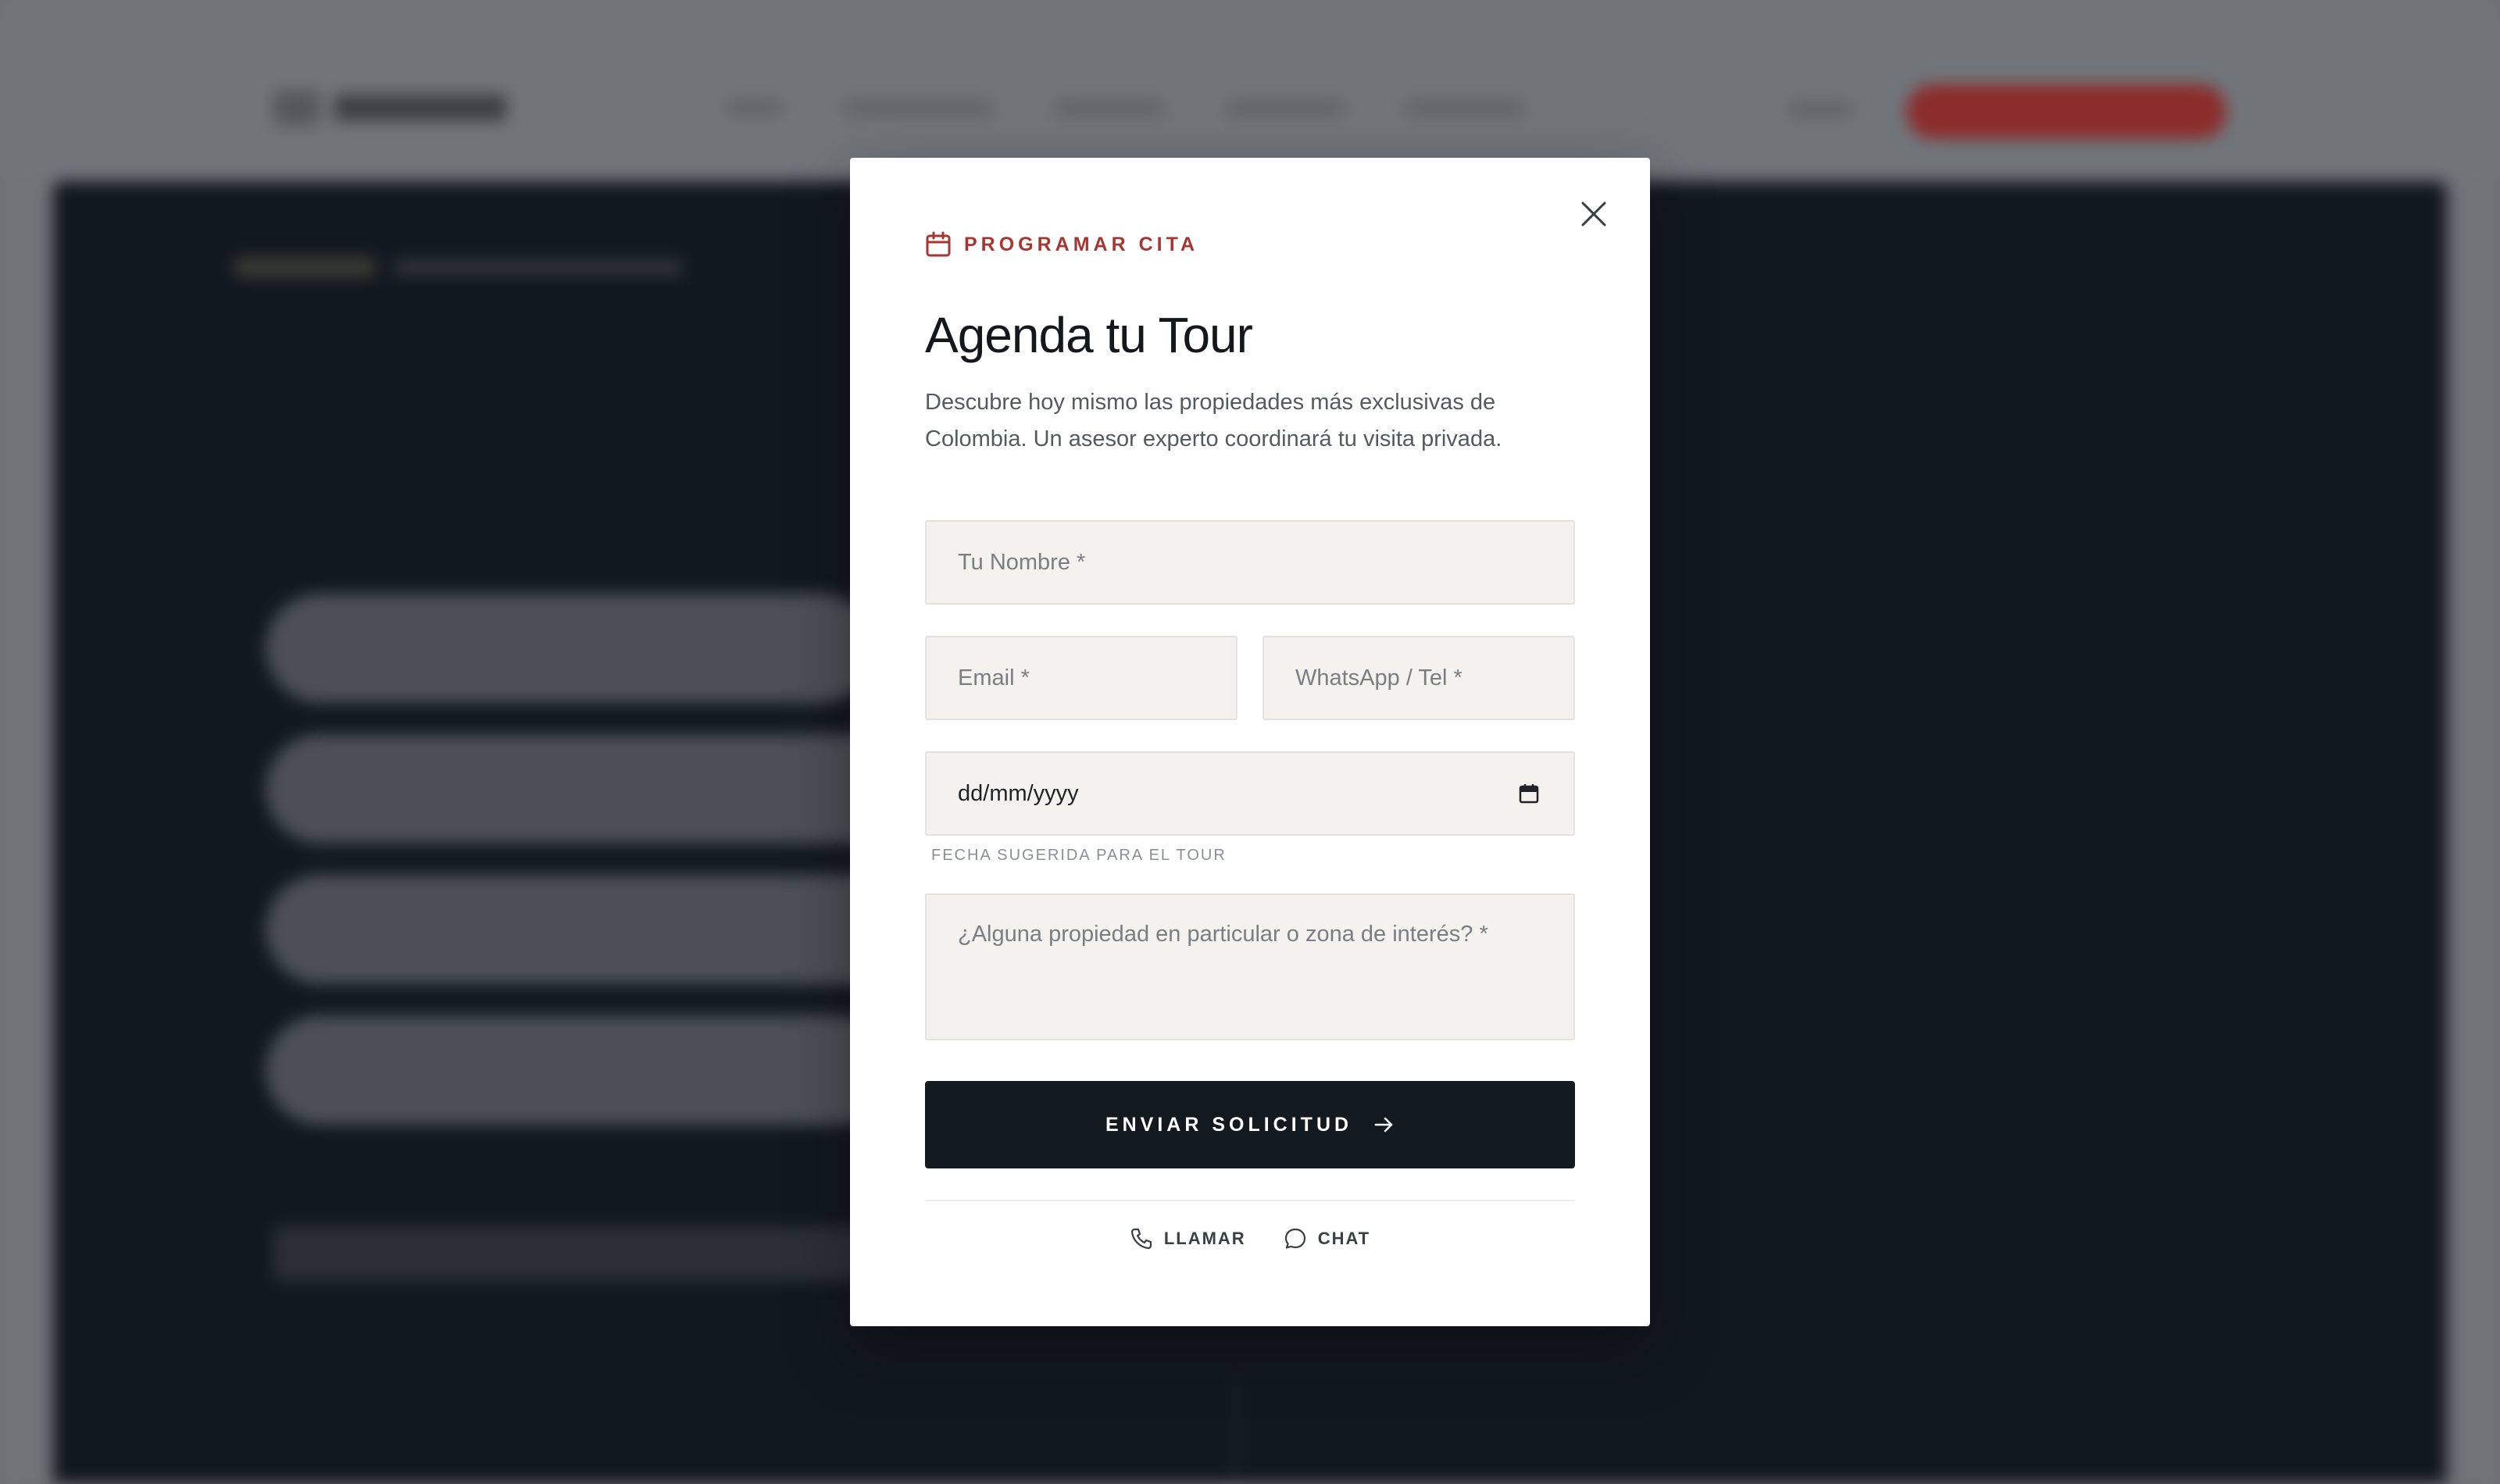 This screenshot has height=1484, width=2500. Describe the element at coordinates (1229, 1124) in the screenshot. I see `submit-button-label: ENVIAR SOLICITUD` at that location.